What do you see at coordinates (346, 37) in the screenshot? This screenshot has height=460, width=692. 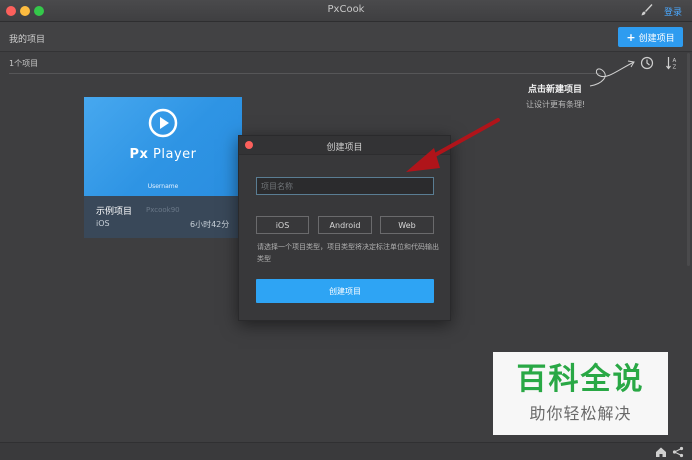 I see `header-bar: 我的项目 + 创建项目` at bounding box center [346, 37].